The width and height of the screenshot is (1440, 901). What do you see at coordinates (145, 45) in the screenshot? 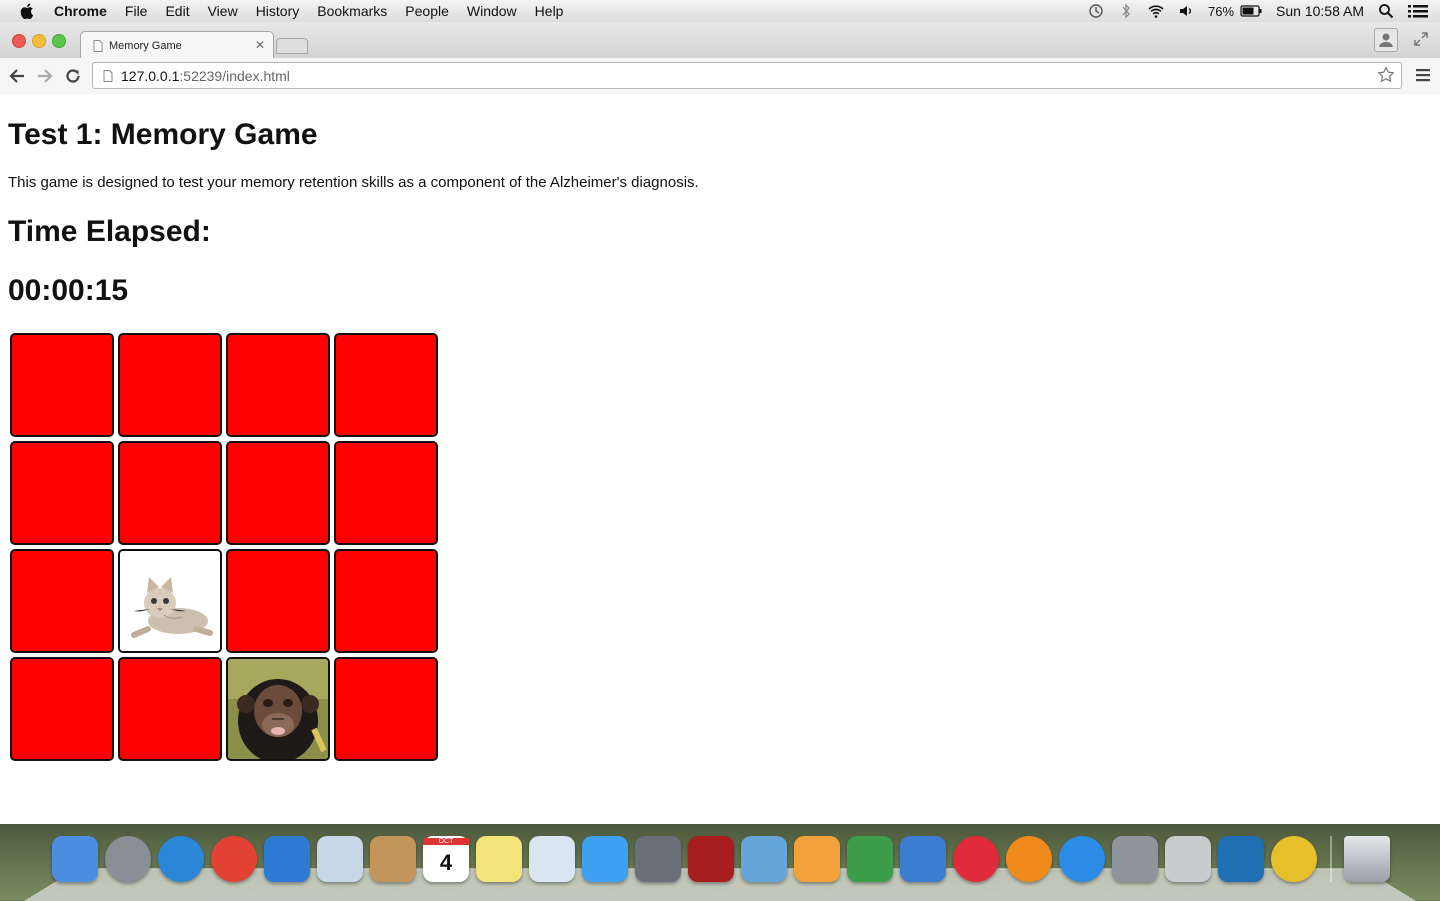
I see `tab-title: Memory Game` at bounding box center [145, 45].